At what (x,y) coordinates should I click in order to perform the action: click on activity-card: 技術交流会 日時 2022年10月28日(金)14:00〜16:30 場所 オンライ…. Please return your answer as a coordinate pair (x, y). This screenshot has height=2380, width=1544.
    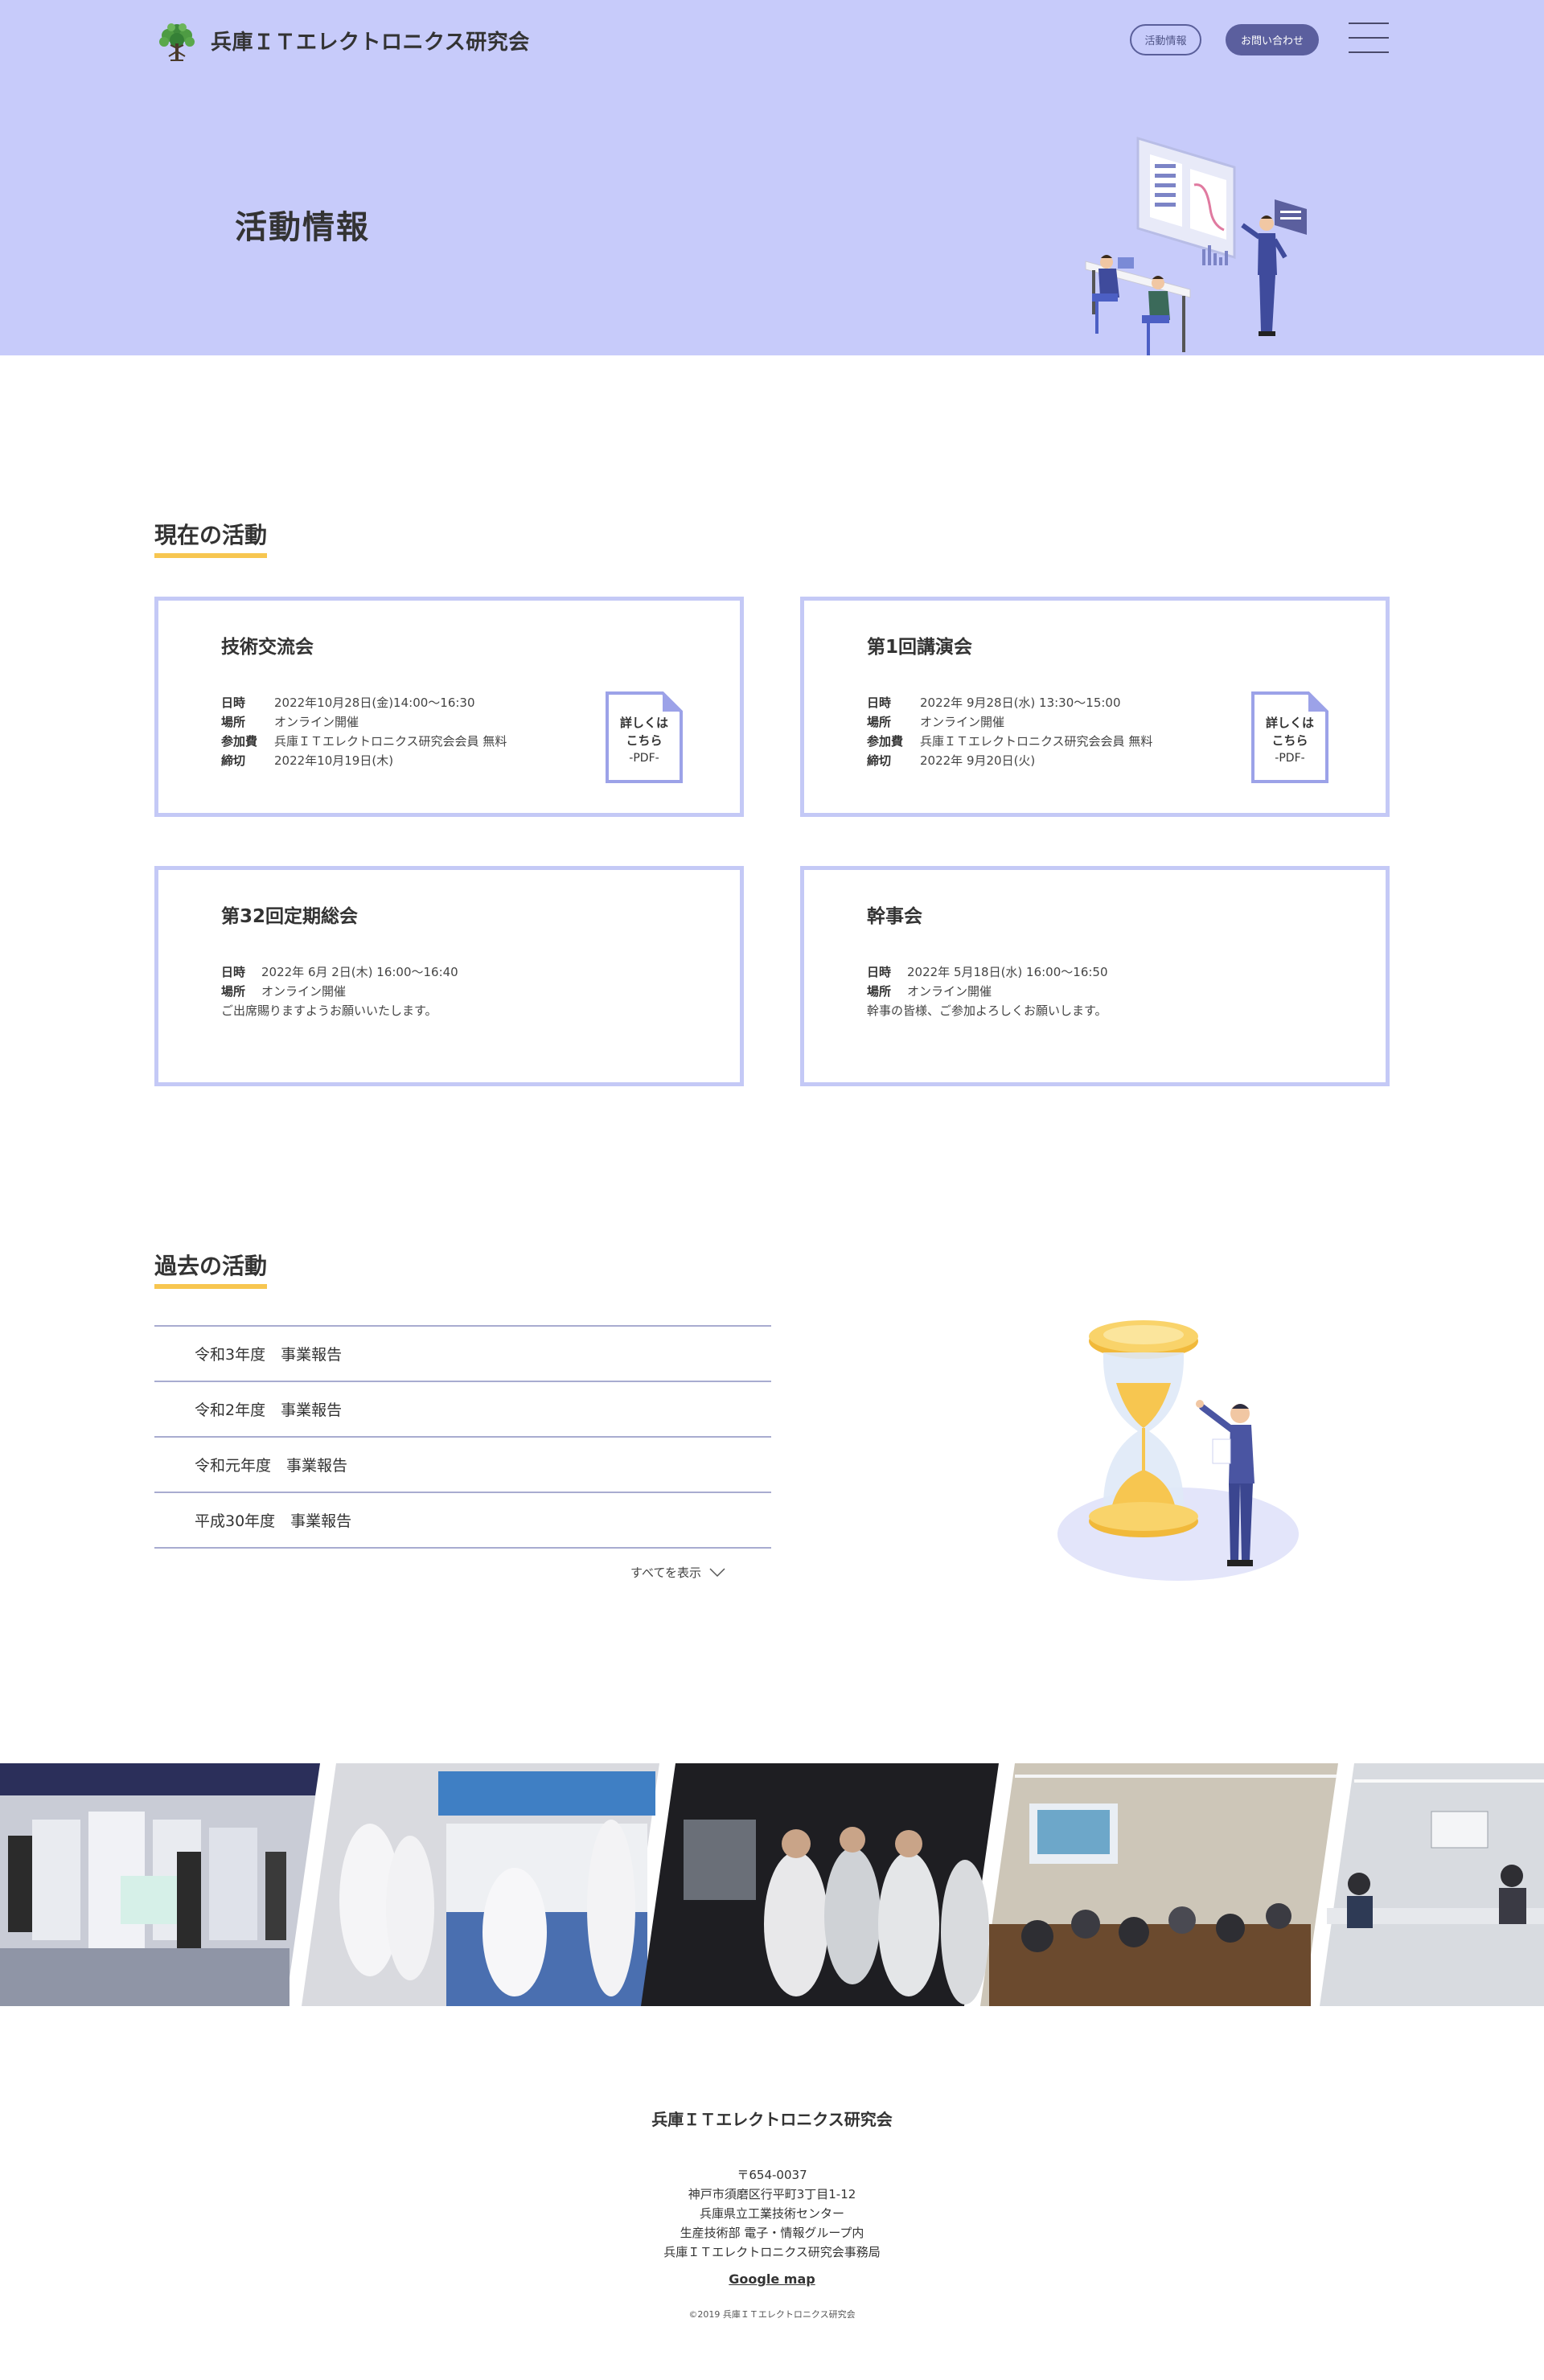
    Looking at the image, I should click on (449, 707).